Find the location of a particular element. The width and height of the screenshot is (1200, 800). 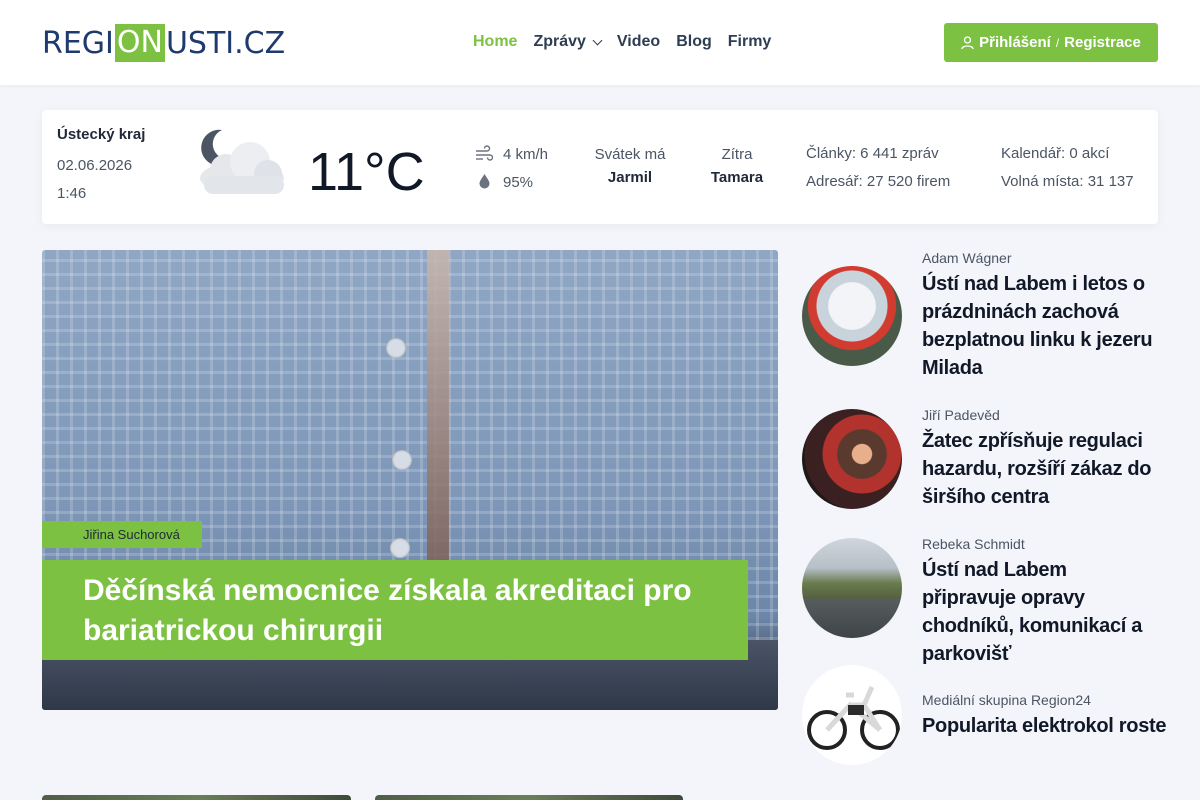

nav-video: Video is located at coordinates (638, 42).